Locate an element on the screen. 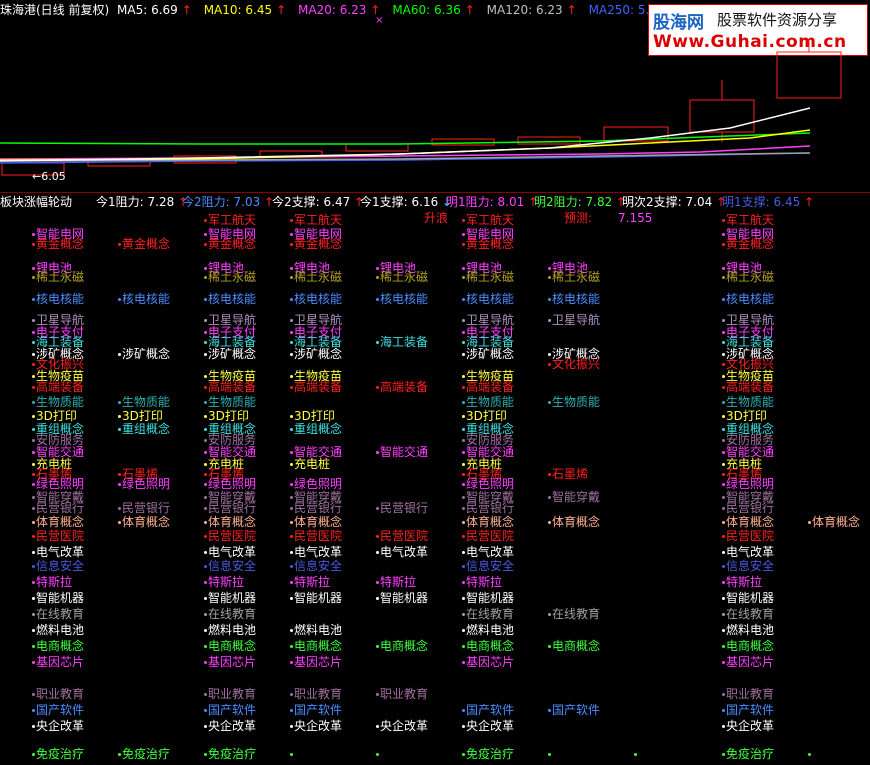 The width and height of the screenshot is (870, 765). today-resistance-2: 今2阻力: 7.03 is located at coordinates (221, 202).